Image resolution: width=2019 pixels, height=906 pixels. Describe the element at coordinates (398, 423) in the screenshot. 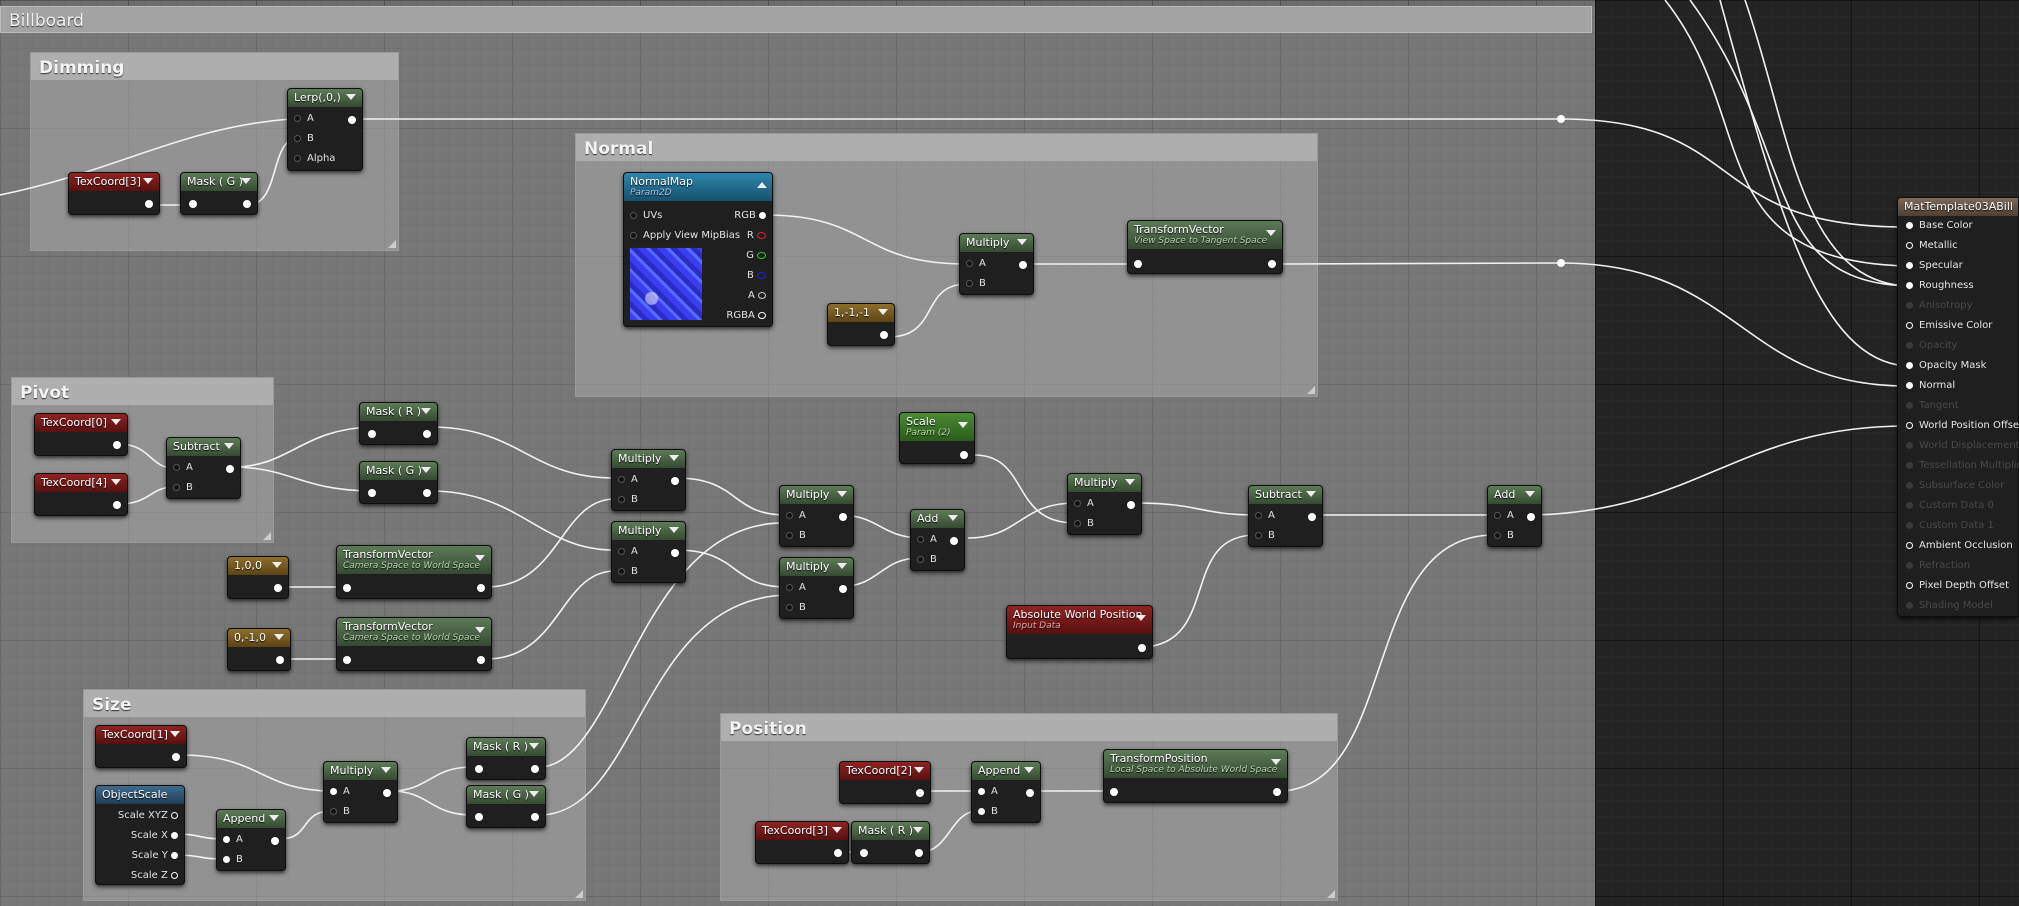

I see `mask-r-pivot-node: Mask ( R )` at that location.